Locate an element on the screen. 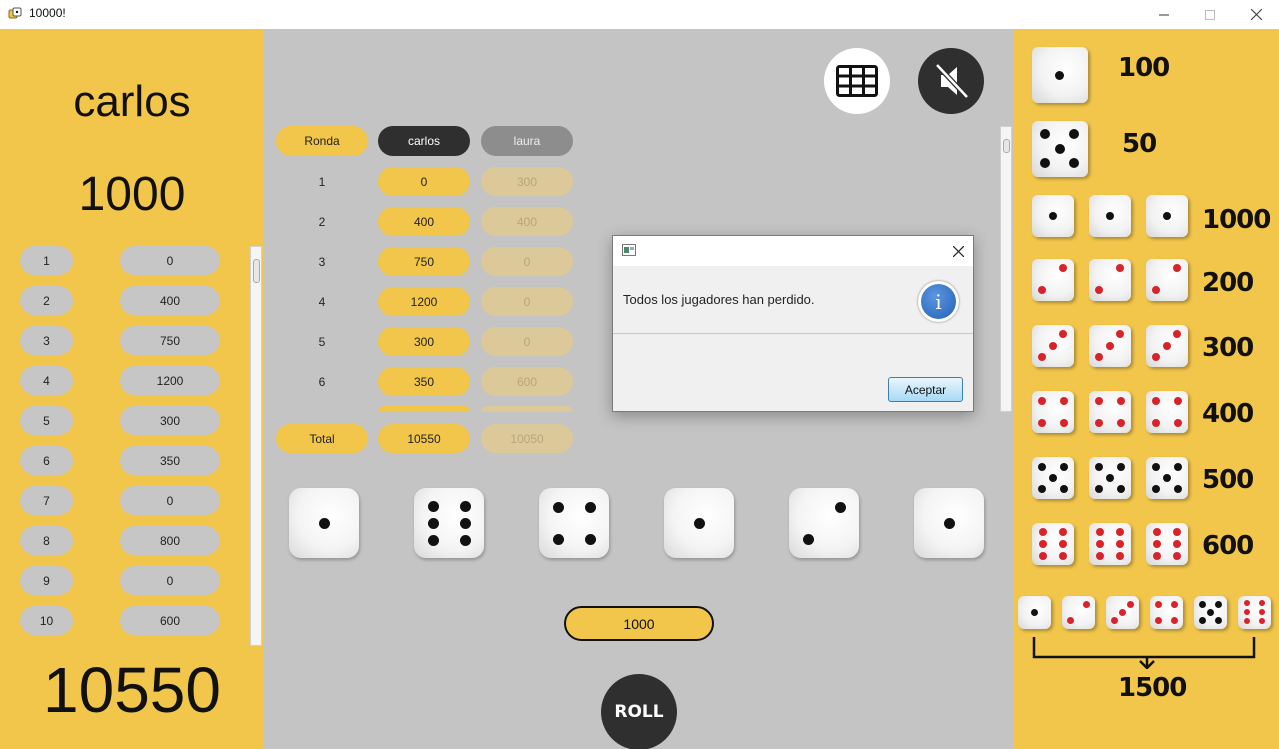 This screenshot has width=1279, height=749. list-item: 2 400 is located at coordinates (125, 301).